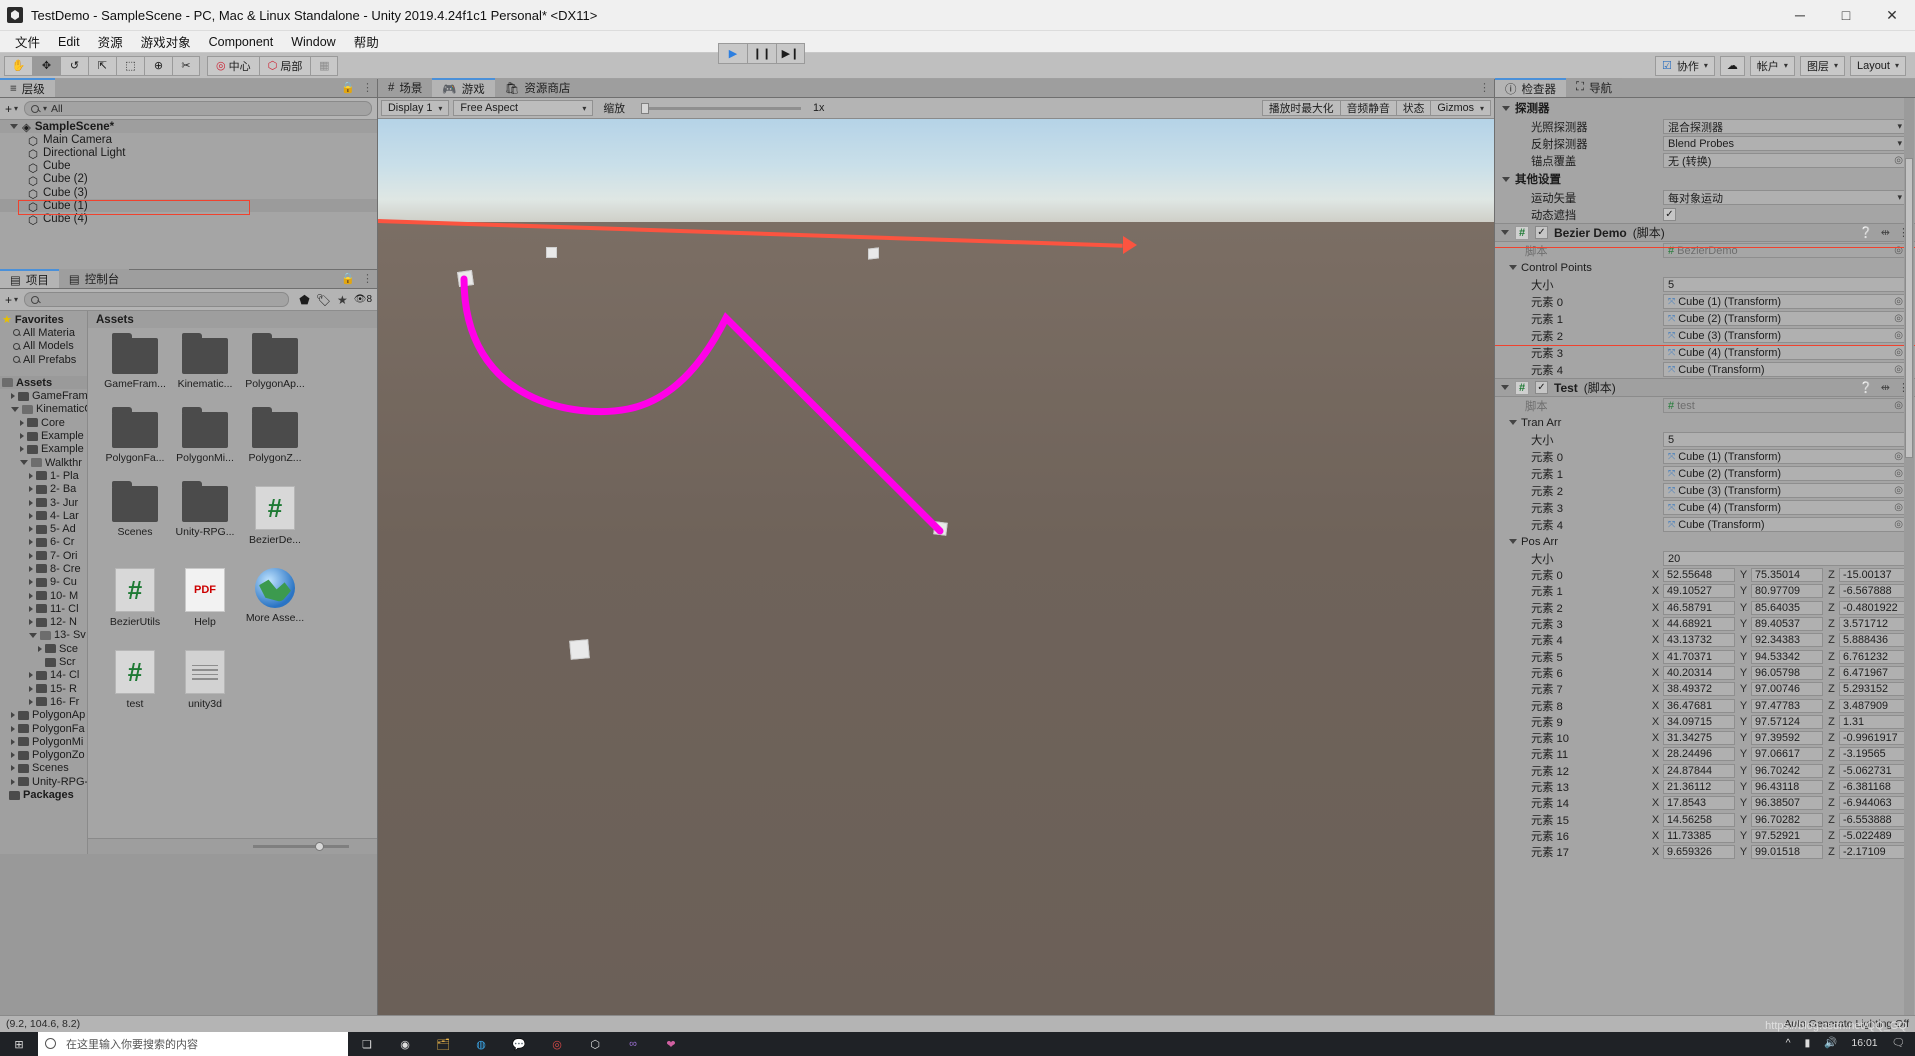 Image resolution: width=1915 pixels, height=1056 pixels. I want to click on pos-y-input: 97.39592, so click(1787, 738).